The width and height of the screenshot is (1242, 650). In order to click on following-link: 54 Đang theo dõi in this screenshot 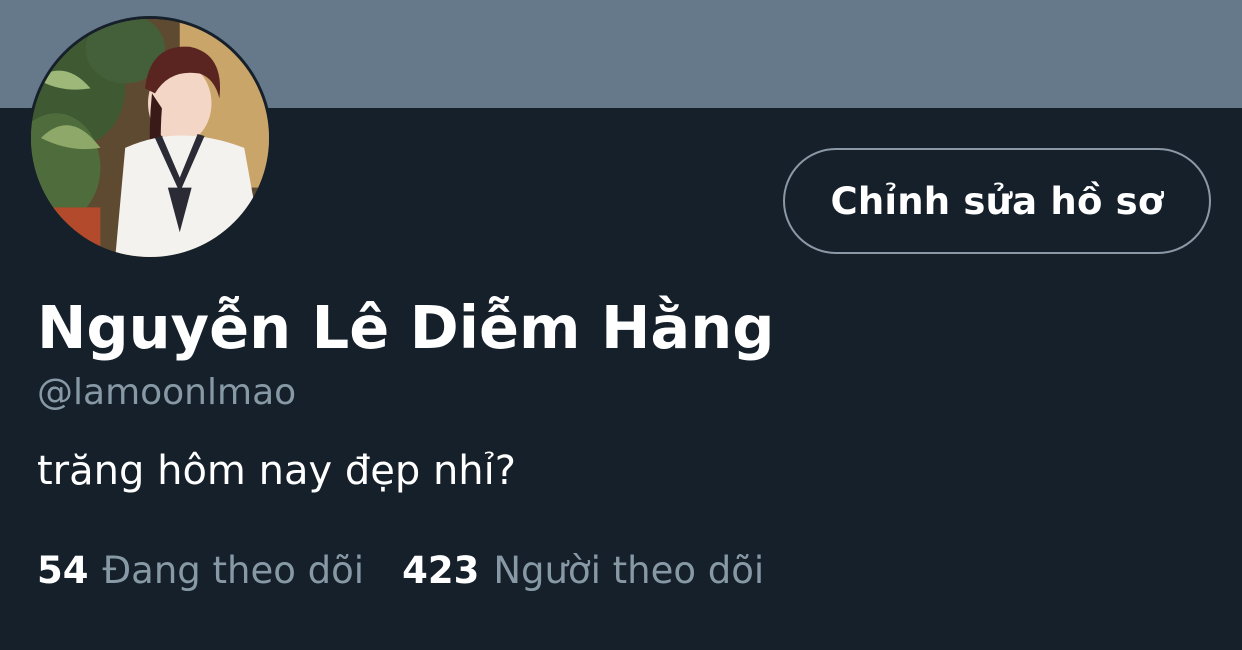, I will do `click(200, 571)`.